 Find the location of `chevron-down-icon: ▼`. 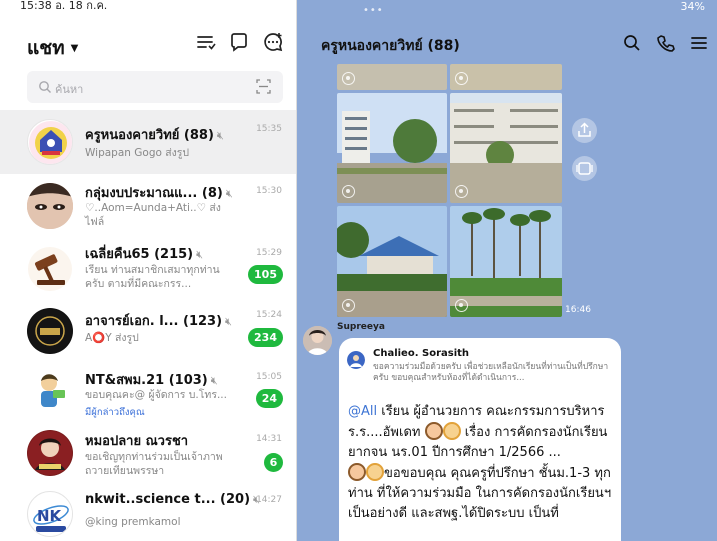

chevron-down-icon: ▼ is located at coordinates (74, 48).